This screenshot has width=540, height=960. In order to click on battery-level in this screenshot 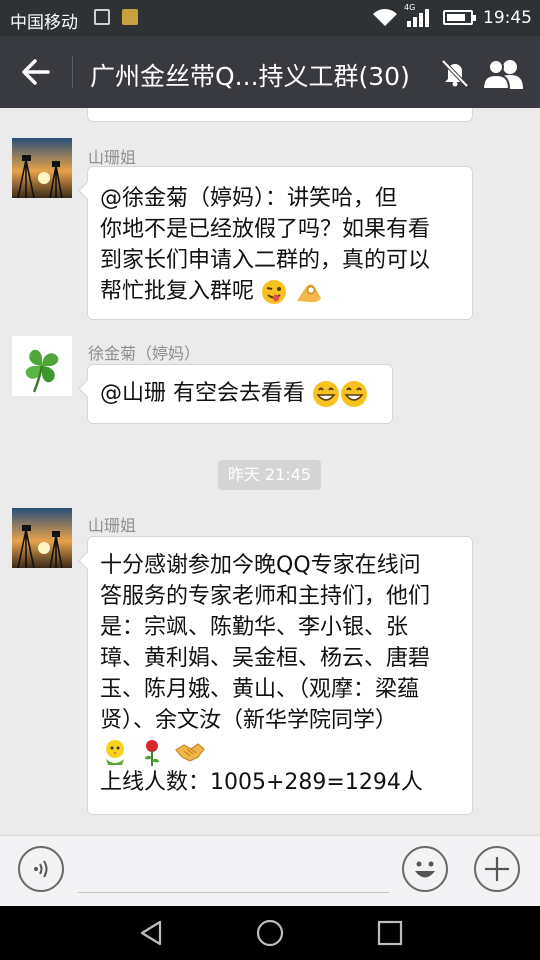, I will do `click(456, 17)`.